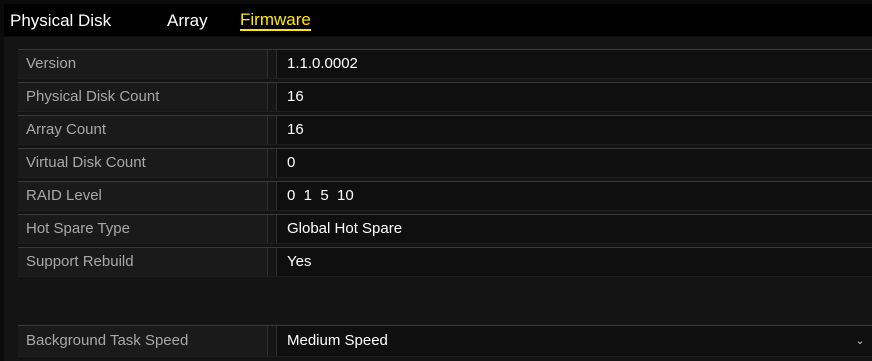  I want to click on table-row-hot-spare-type: Hot Spare Type Global Hot Spare, so click(445, 229).